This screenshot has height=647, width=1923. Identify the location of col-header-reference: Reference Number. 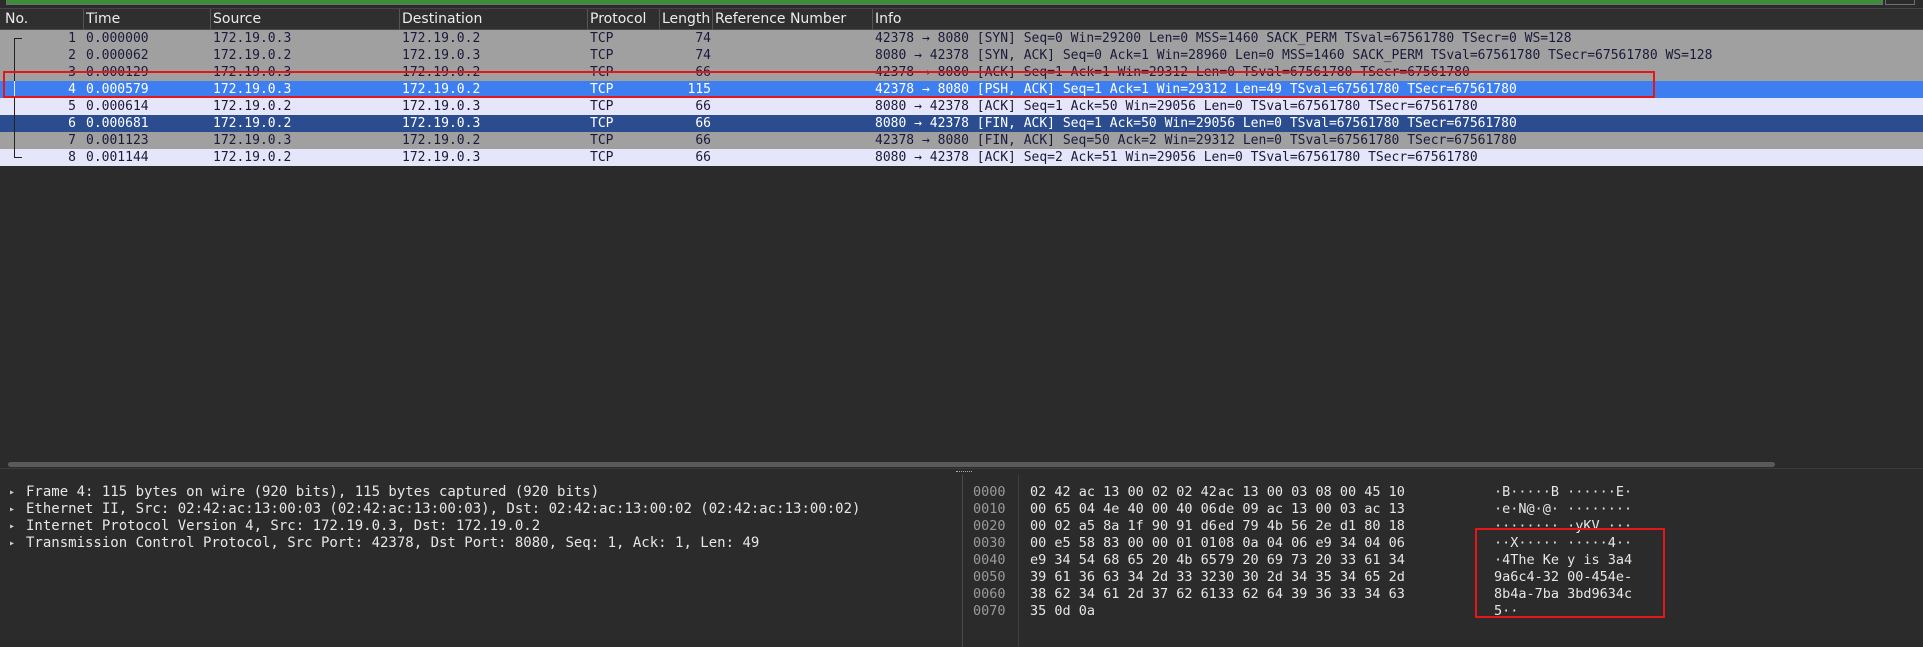
(780, 19).